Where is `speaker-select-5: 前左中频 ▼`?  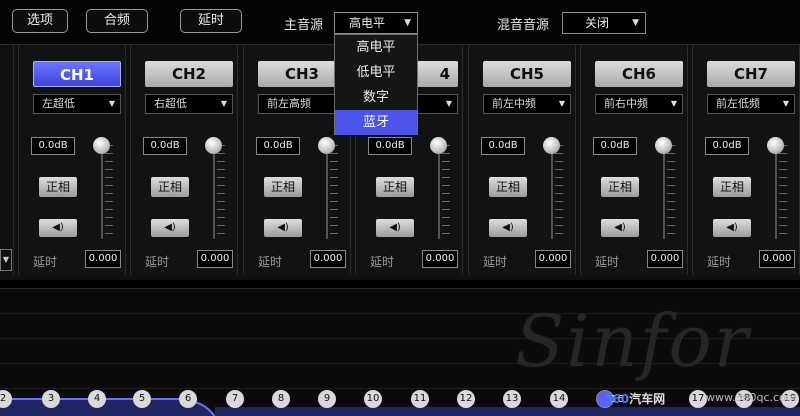 speaker-select-5: 前左中频 ▼ is located at coordinates (527, 104).